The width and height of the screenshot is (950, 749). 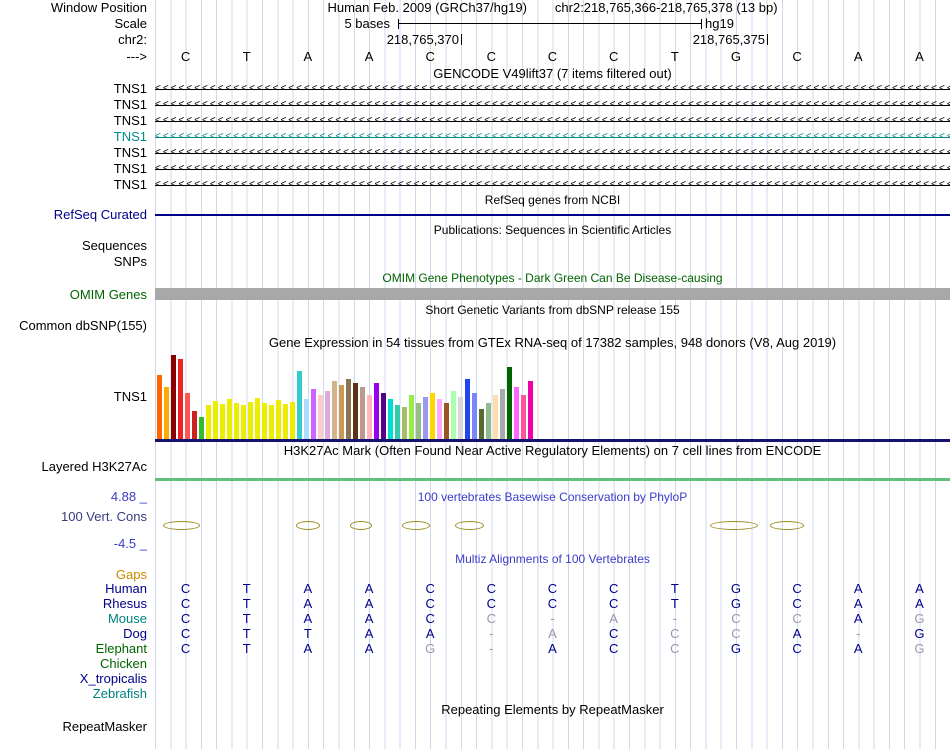 I want to click on species-label: Mouse, so click(x=127, y=618).